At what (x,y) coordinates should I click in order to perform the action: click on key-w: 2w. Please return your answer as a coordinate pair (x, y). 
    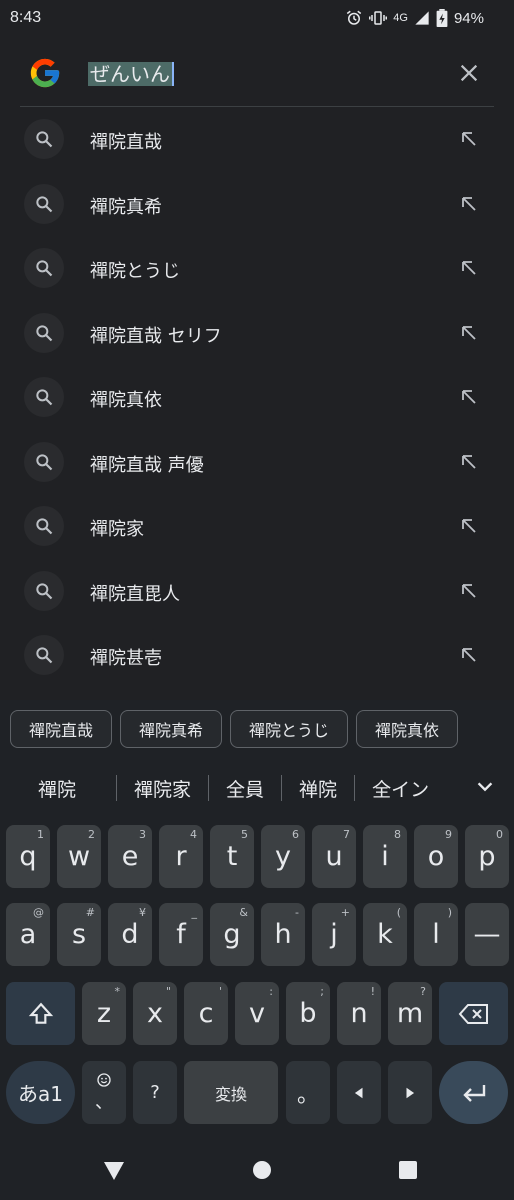
    Looking at the image, I should click on (79, 856).